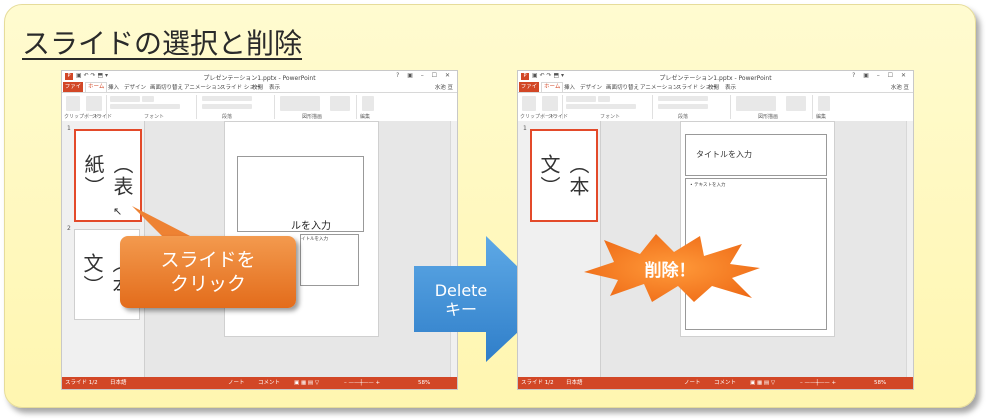  I want to click on thumb-text: （本文）, so click(563, 175).